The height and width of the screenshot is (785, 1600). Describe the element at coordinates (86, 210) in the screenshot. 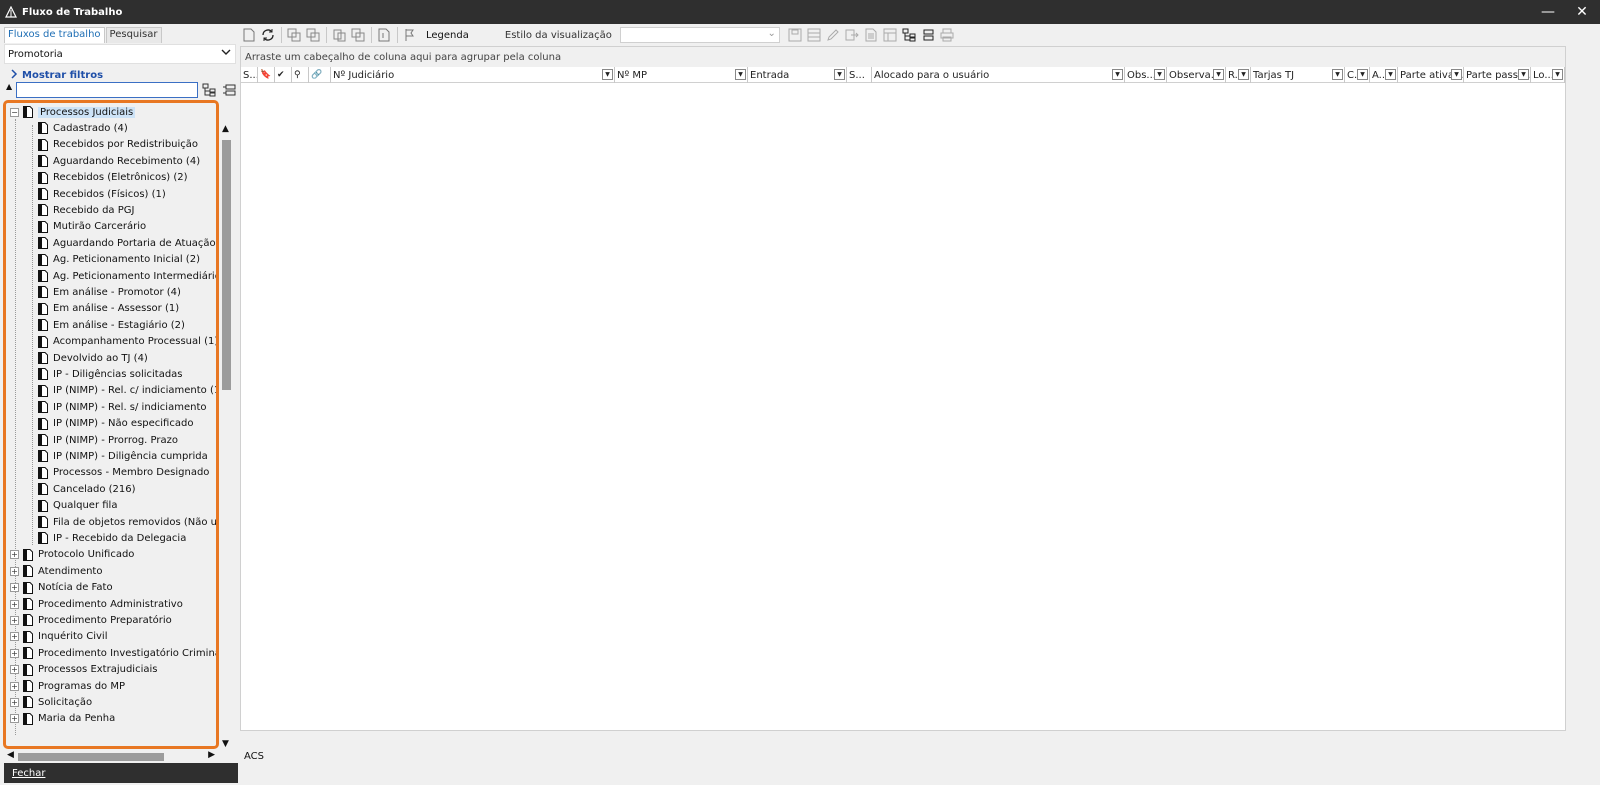

I see `tree-child-item: Recebido da PGJ` at that location.